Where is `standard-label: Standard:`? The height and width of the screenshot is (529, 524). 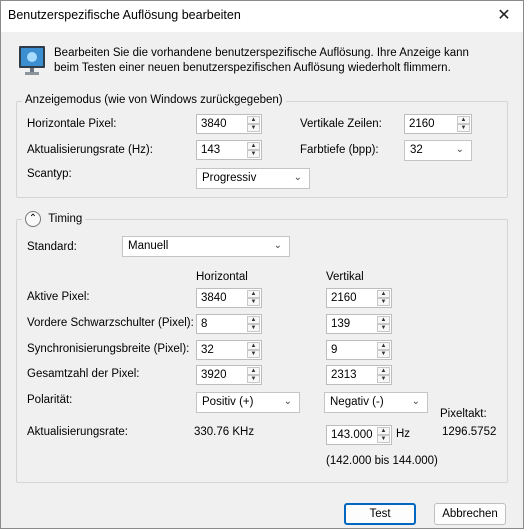 standard-label: Standard: is located at coordinates (52, 247).